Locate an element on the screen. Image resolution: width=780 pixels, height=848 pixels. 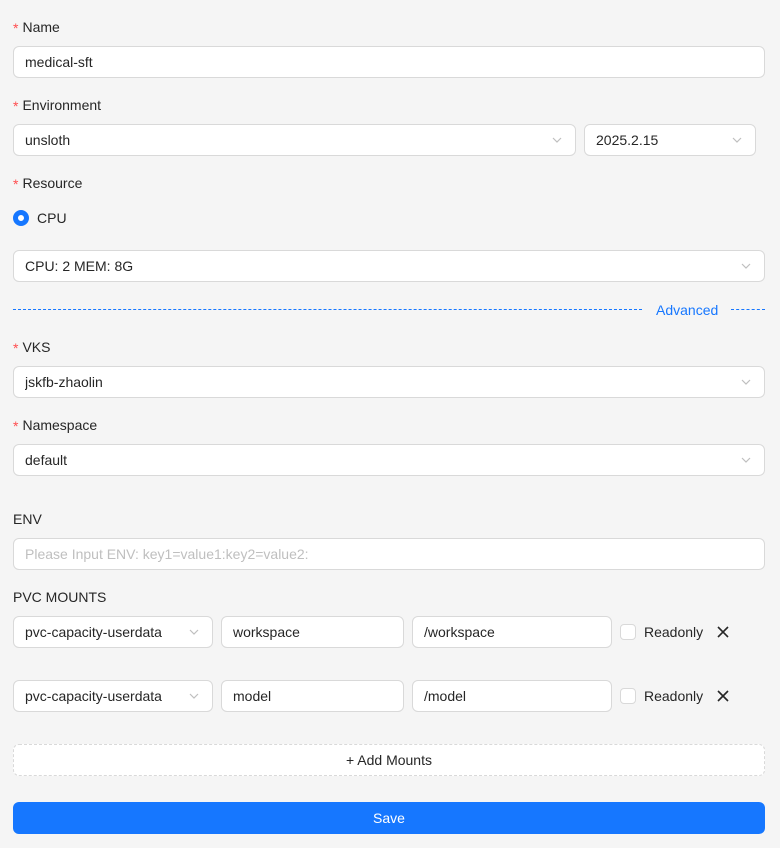
resource-cpu-radio: CPU is located at coordinates (40, 218).